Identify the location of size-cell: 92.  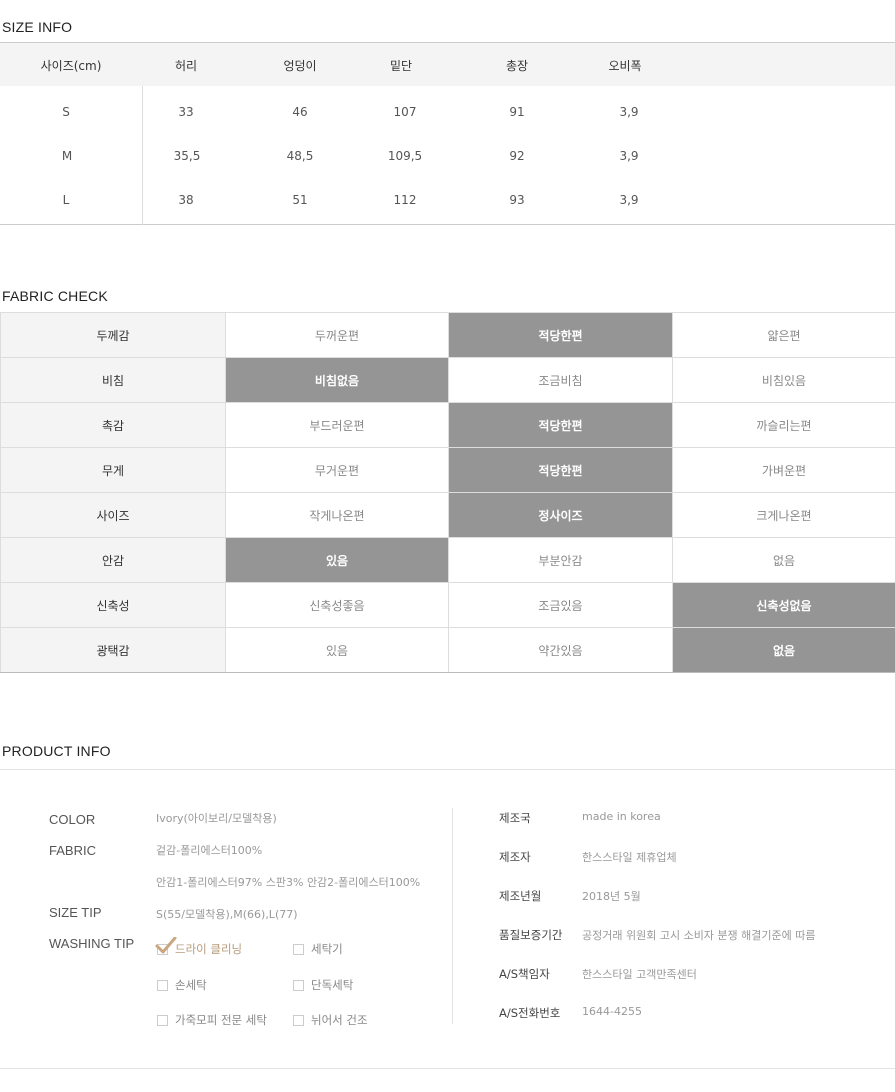
(517, 156).